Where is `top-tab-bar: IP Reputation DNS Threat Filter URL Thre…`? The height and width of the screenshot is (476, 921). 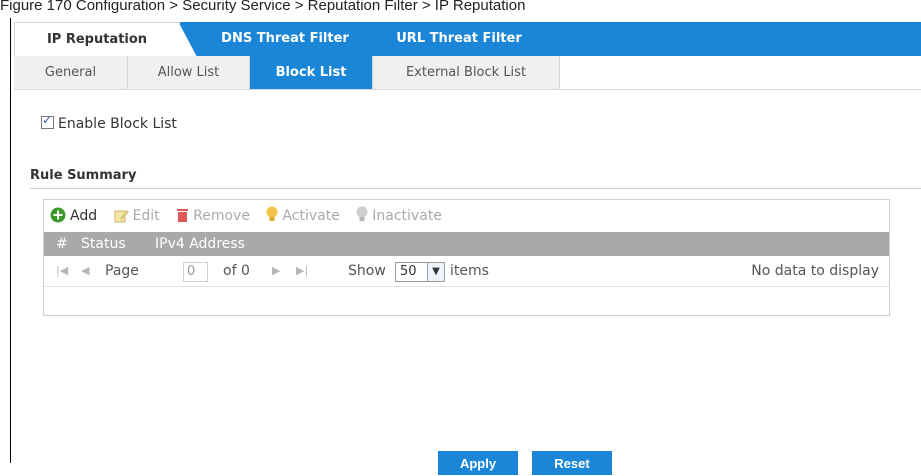 top-tab-bar: IP Reputation DNS Threat Filter URL Thre… is located at coordinates (467, 39).